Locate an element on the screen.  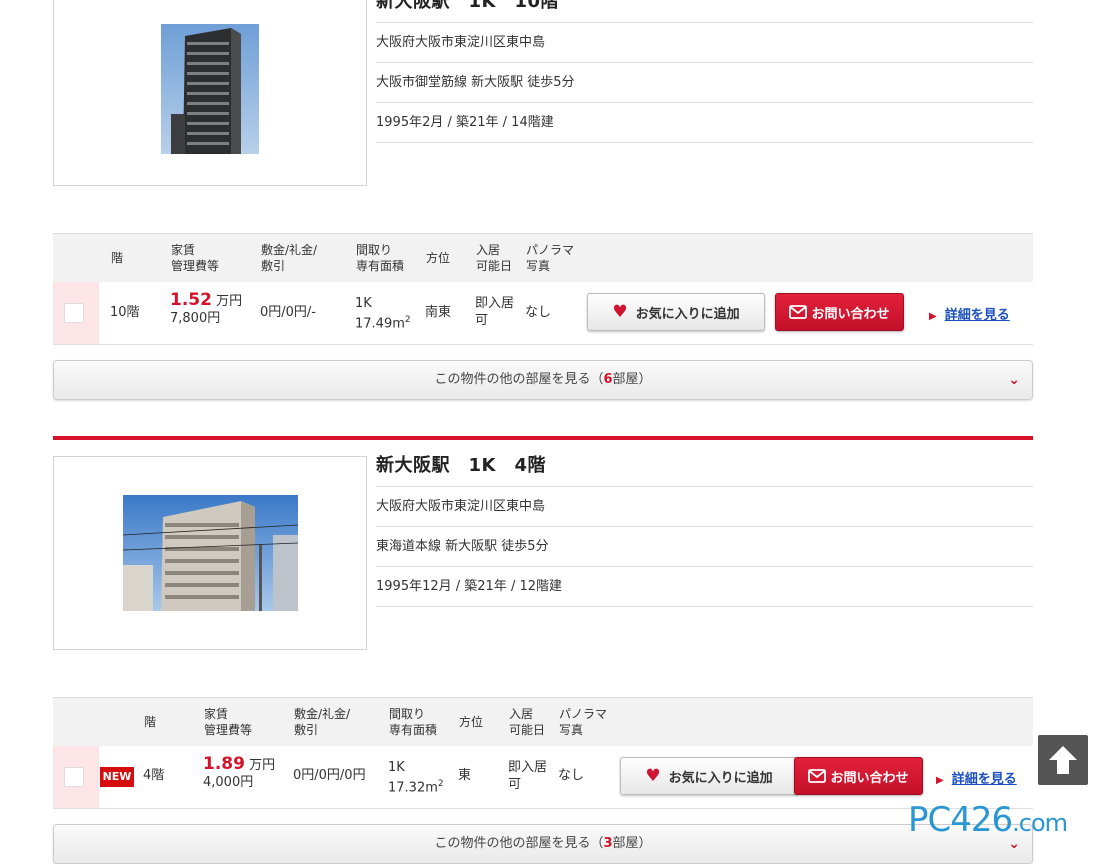
room-rent: 1.89 万円 4,000円 is located at coordinates (239, 773).